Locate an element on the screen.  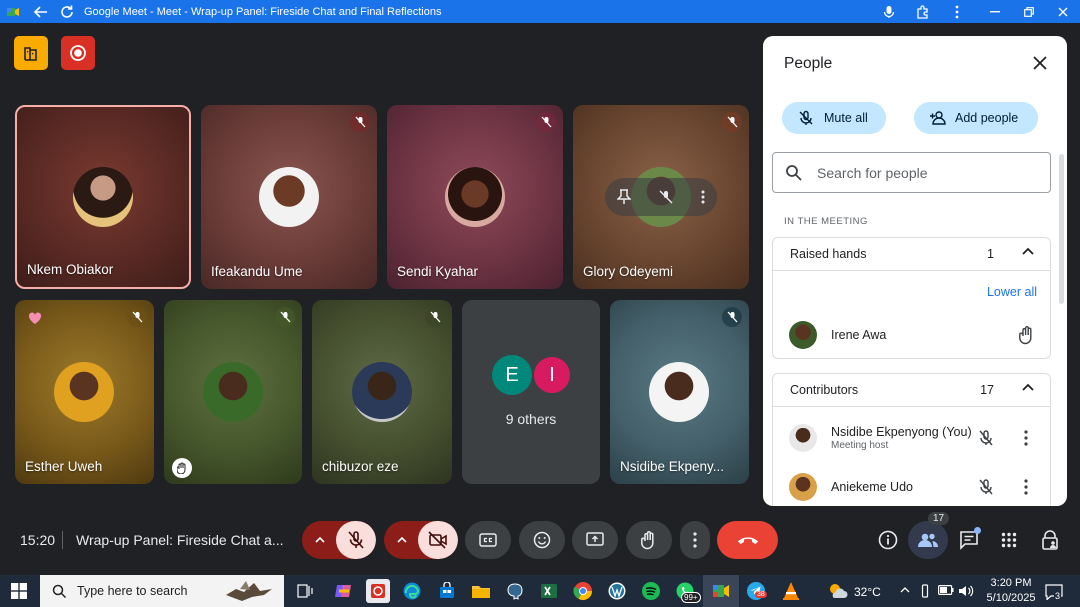
vlc-icon is located at coordinates (791, 591).